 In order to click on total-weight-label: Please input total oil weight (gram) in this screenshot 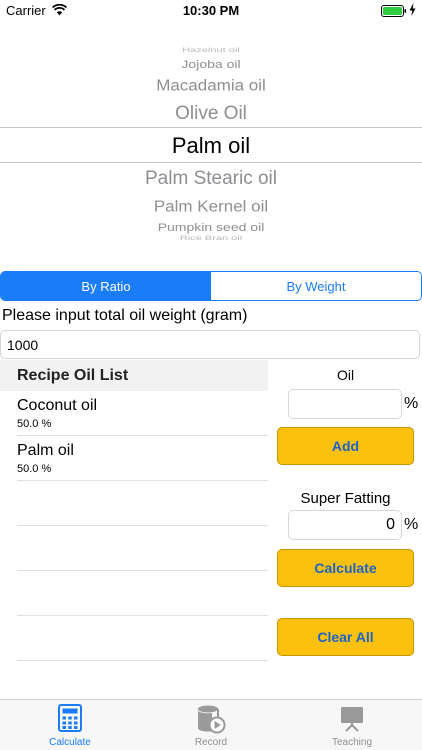, I will do `click(125, 315)`.